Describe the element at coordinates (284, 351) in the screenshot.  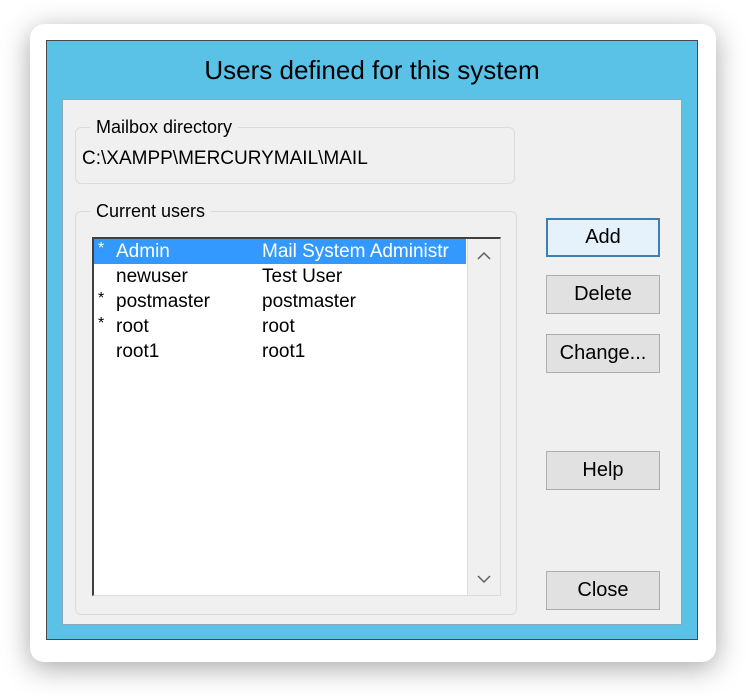
I see `user-fullname: root1` at that location.